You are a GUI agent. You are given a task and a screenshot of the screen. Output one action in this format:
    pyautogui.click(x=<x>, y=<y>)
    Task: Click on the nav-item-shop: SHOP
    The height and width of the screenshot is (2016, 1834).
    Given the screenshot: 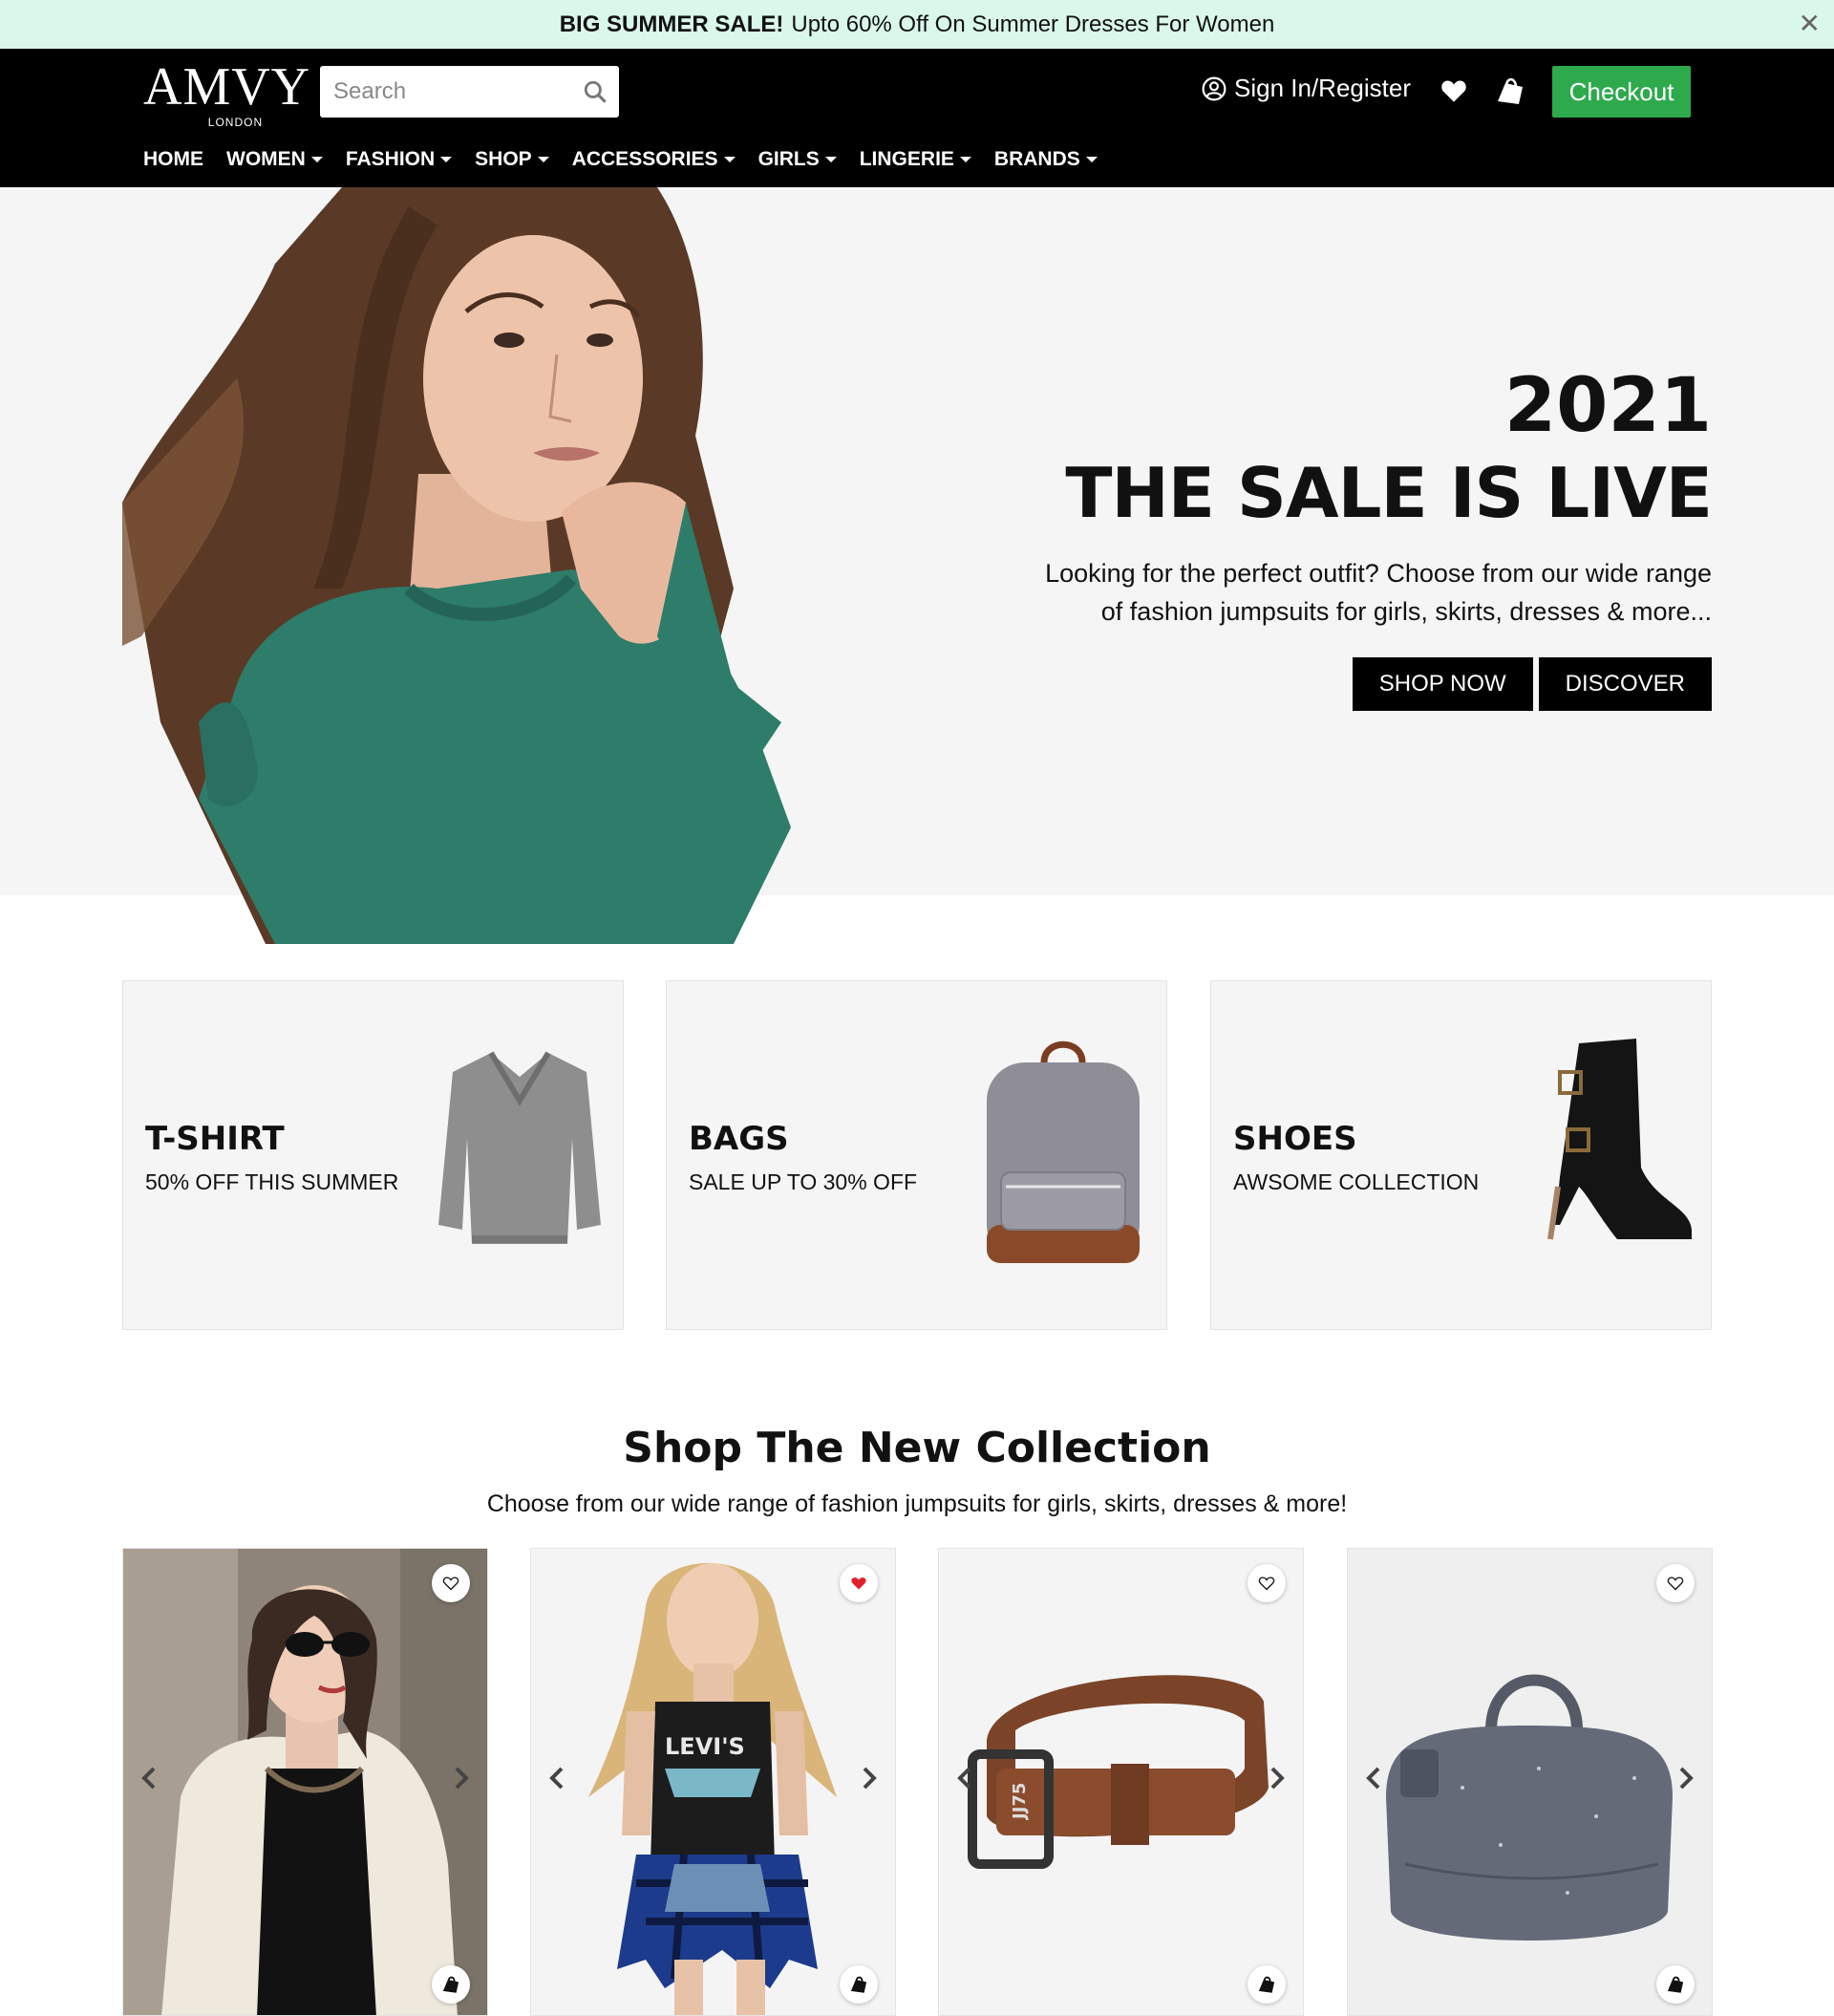 What is the action you would take?
    pyautogui.click(x=512, y=159)
    